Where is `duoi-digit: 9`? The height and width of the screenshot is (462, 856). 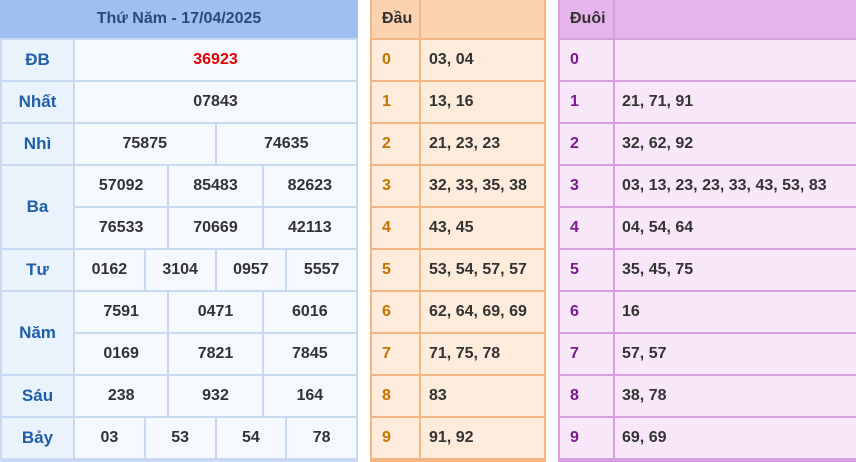
duoi-digit: 9 is located at coordinates (586, 438).